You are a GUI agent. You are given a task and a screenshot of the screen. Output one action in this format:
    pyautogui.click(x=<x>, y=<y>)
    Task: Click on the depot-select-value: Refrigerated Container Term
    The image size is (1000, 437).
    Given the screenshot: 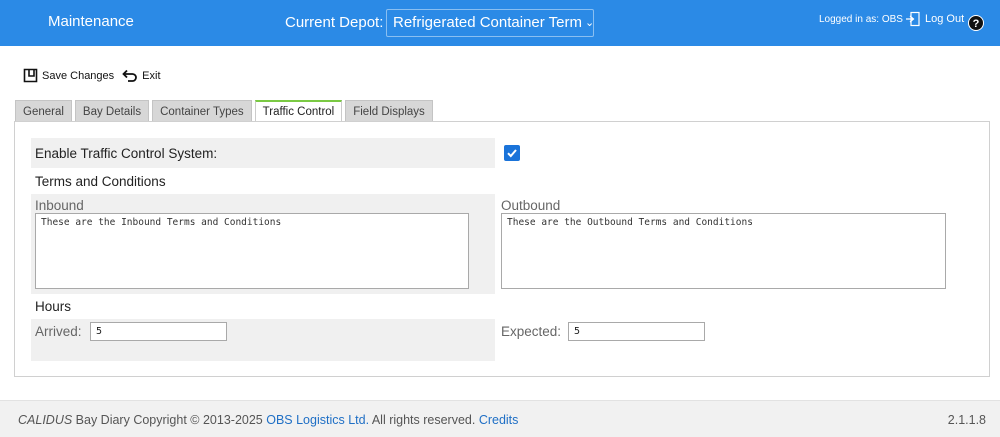 What is the action you would take?
    pyautogui.click(x=487, y=22)
    